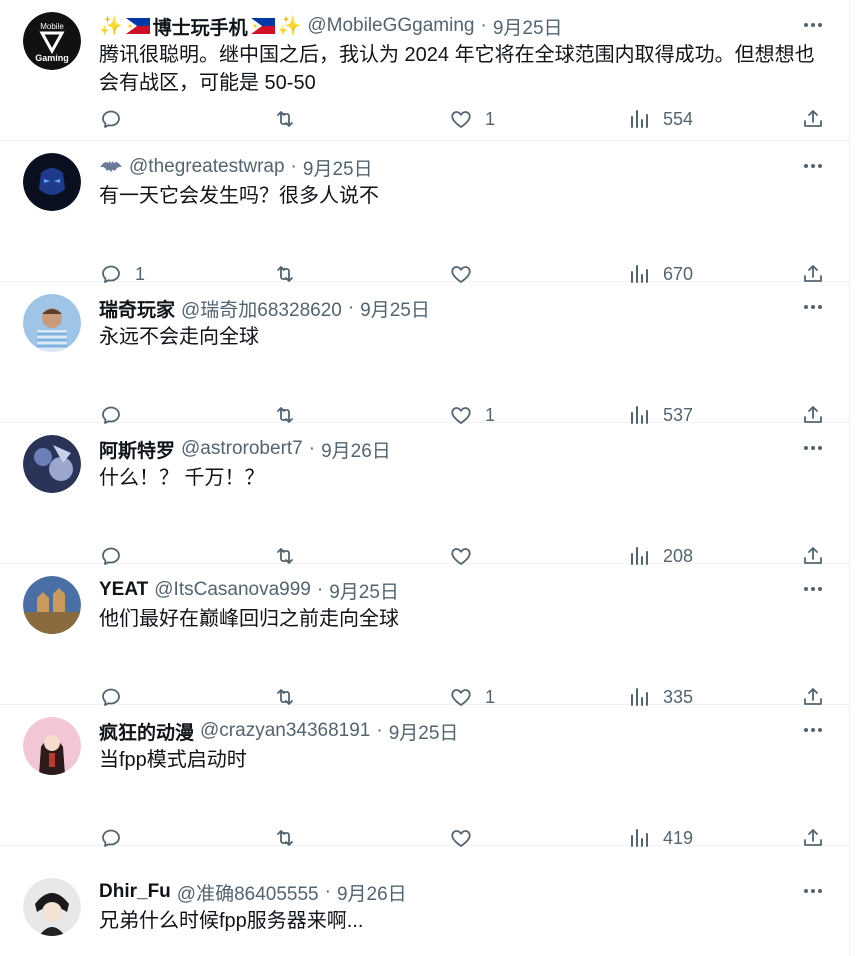  Describe the element at coordinates (678, 118) in the screenshot. I see `view-count: 554` at that location.